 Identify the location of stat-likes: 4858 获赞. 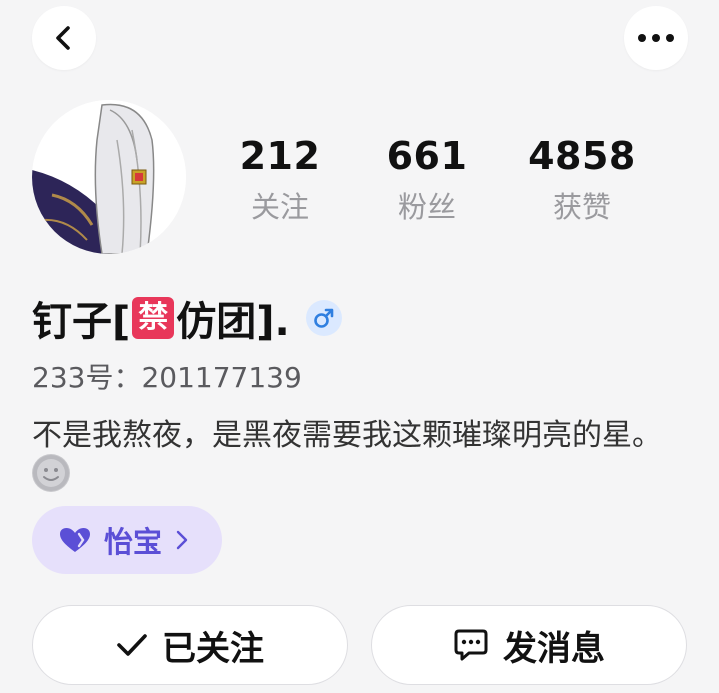
(582, 180).